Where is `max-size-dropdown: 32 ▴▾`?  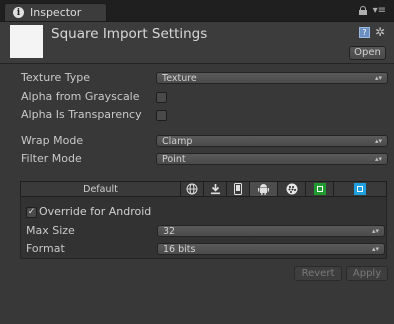
max-size-dropdown: 32 ▴▾ is located at coordinates (271, 231).